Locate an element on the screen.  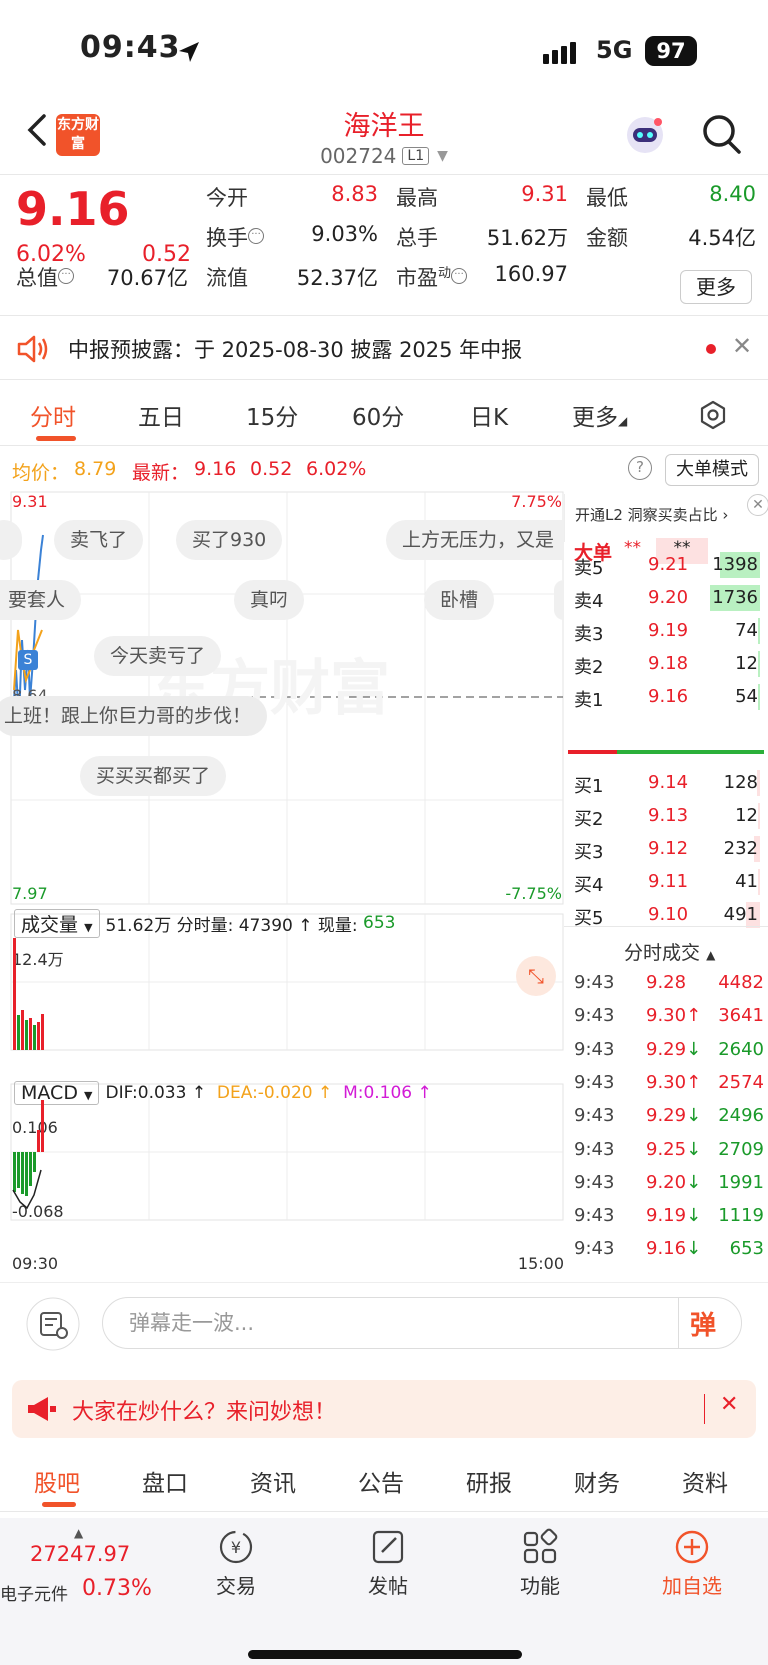
danmu-toggle-button: 弹 is located at coordinates (703, 1323).